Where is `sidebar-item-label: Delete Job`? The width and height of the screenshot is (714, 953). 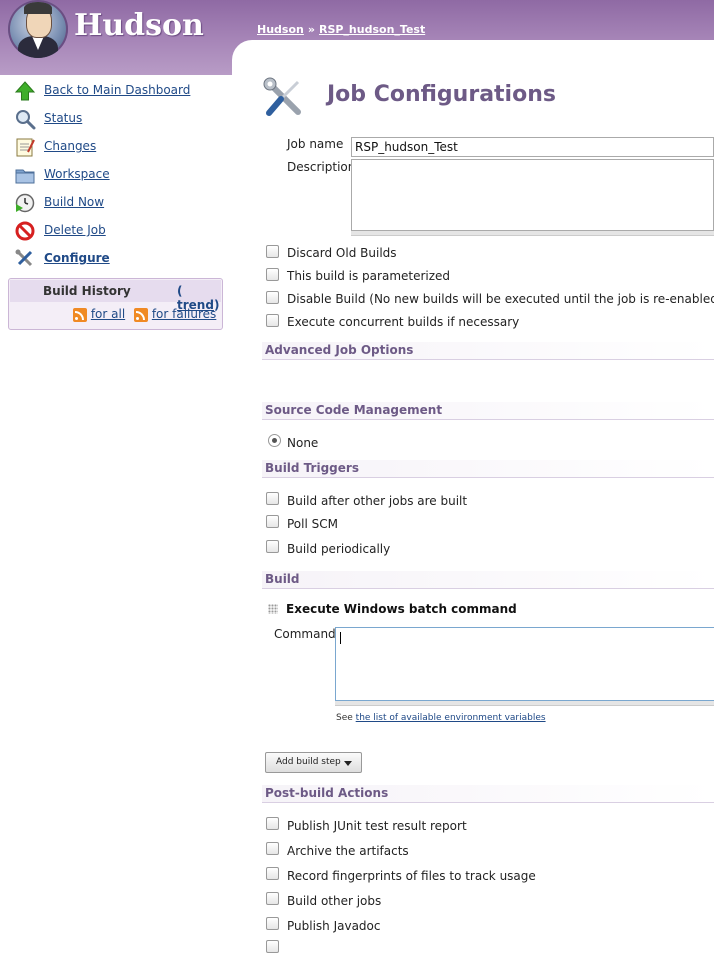 sidebar-item-label: Delete Job is located at coordinates (75, 230).